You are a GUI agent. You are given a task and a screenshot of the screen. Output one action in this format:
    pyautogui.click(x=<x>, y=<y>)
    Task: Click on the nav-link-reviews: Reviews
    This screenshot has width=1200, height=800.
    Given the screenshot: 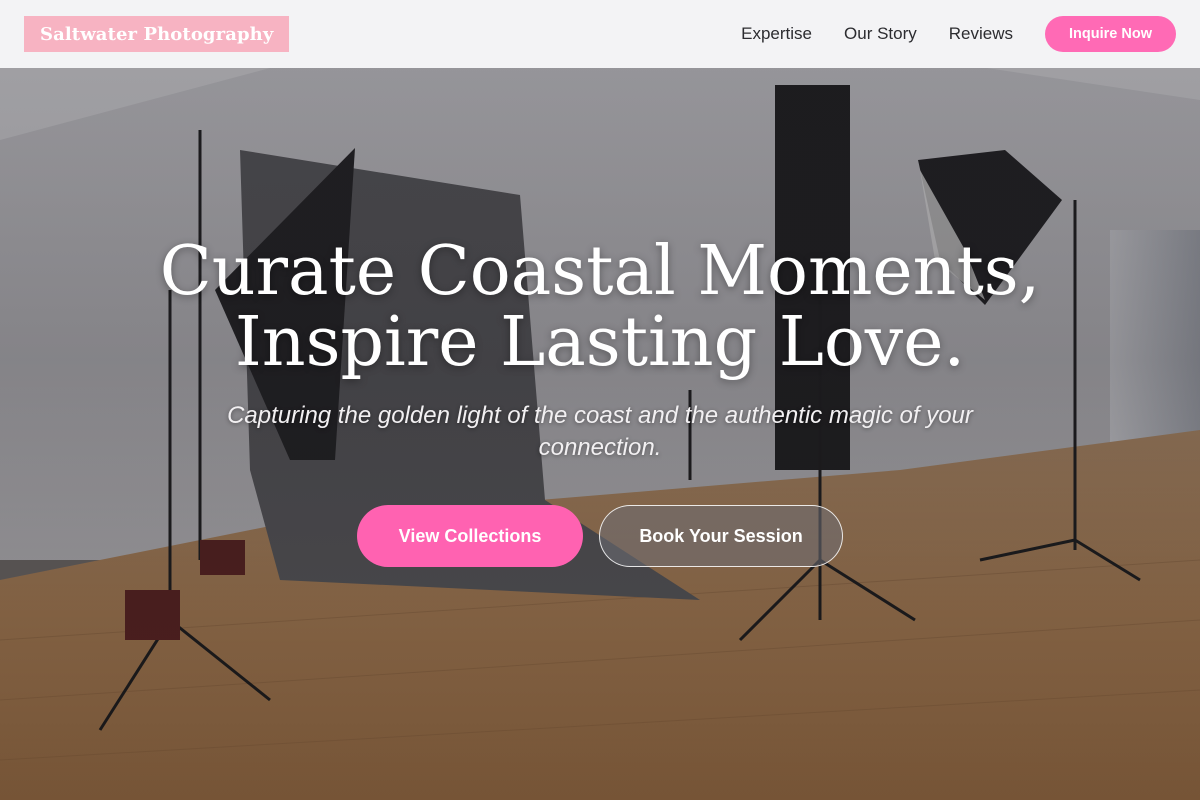 What is the action you would take?
    pyautogui.click(x=981, y=34)
    